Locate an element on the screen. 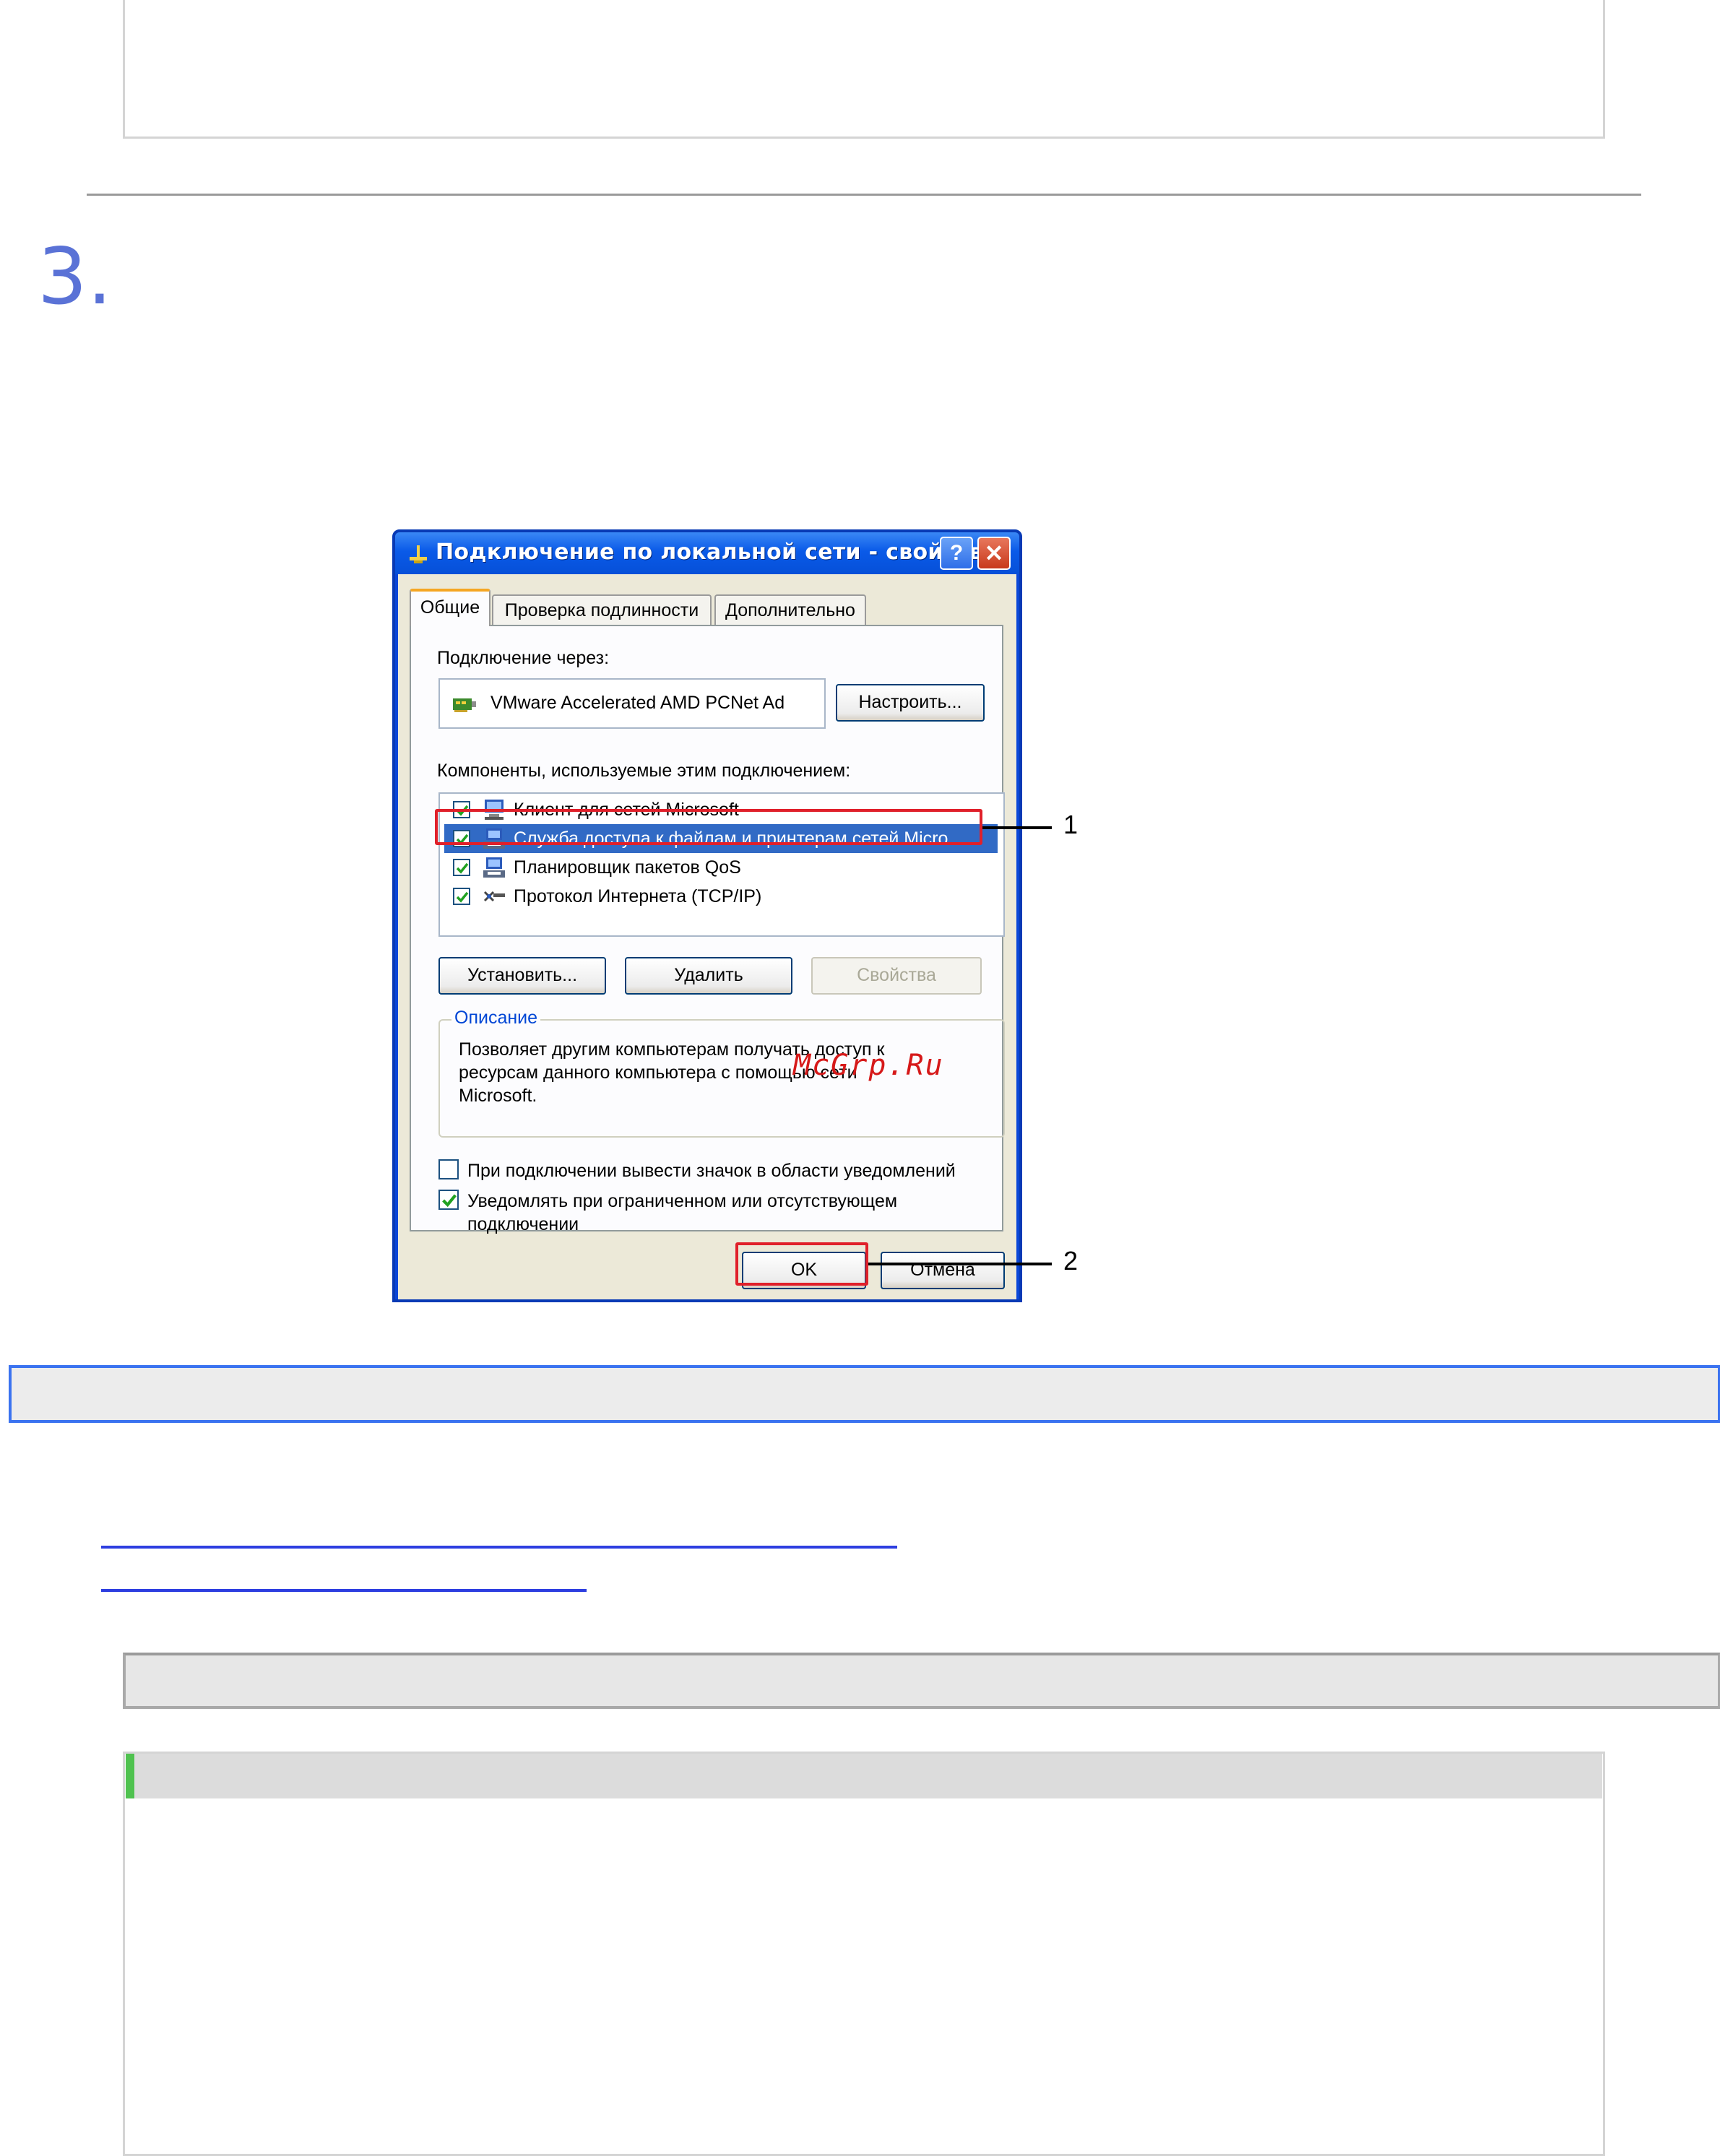 The width and height of the screenshot is (1720, 2156). close-button: ✕ is located at coordinates (994, 553).